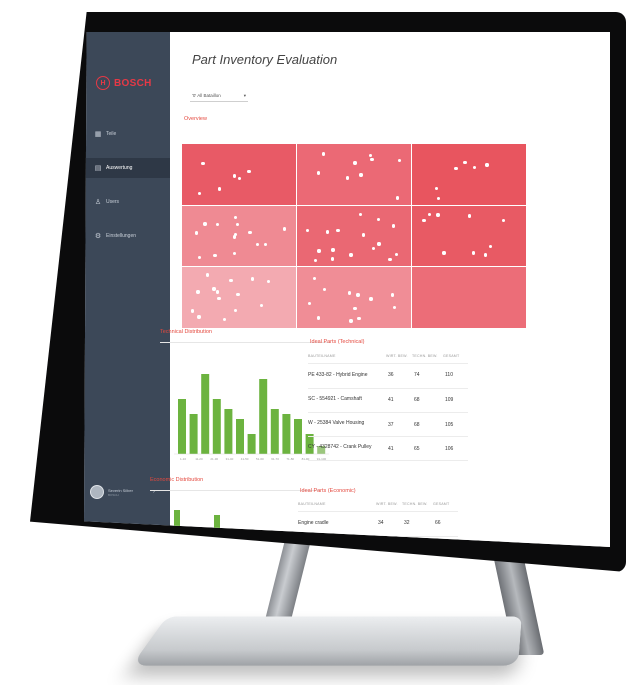  I want to click on technical-distribution-title: Technical Distribution, so click(186, 332).